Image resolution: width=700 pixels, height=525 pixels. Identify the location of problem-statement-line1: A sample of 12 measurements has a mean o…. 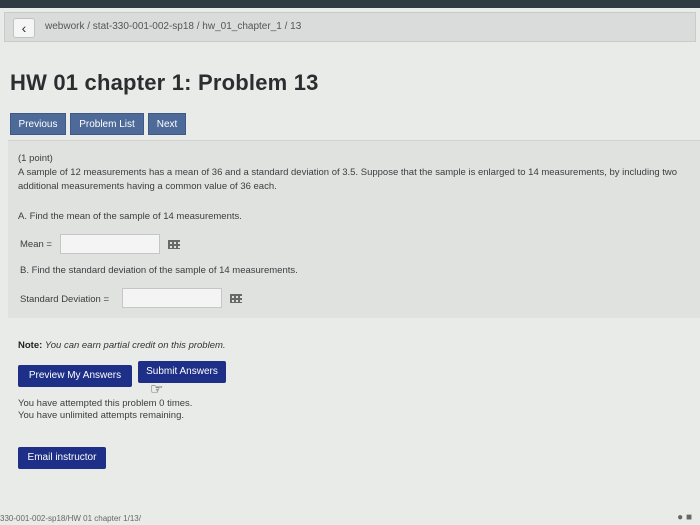
(348, 172).